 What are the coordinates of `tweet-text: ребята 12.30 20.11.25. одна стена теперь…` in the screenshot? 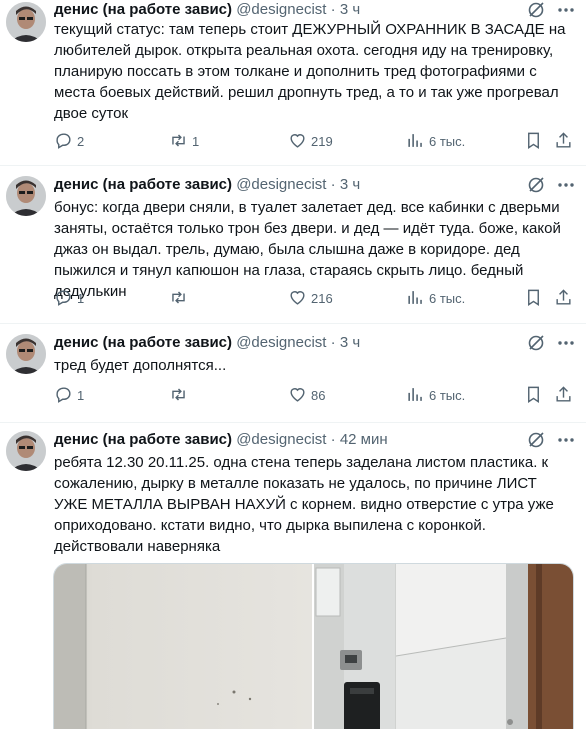 It's located at (304, 504).